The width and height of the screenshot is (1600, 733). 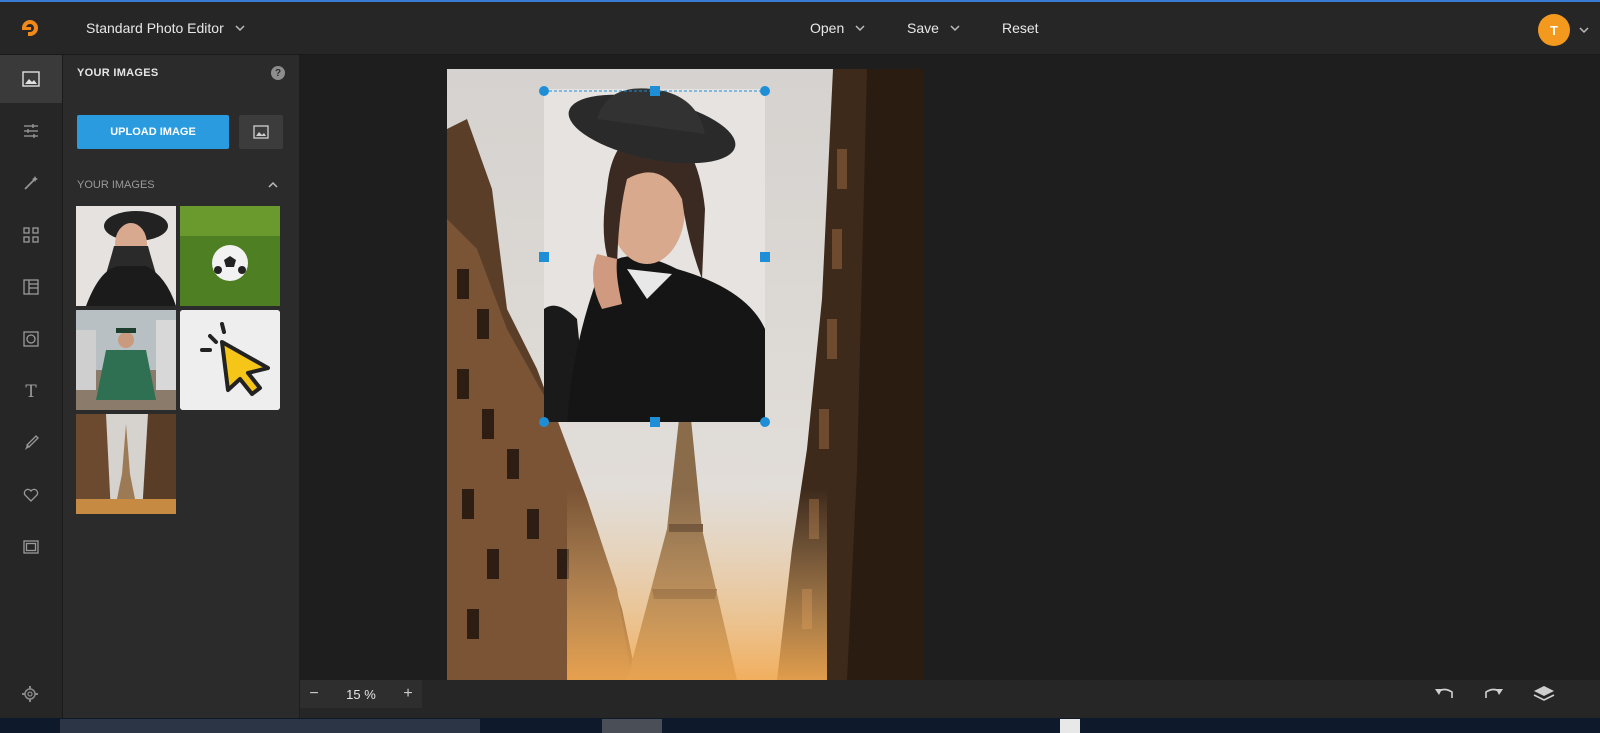 What do you see at coordinates (153, 132) in the screenshot?
I see `upload-image-button: UPLOAD IMAGE` at bounding box center [153, 132].